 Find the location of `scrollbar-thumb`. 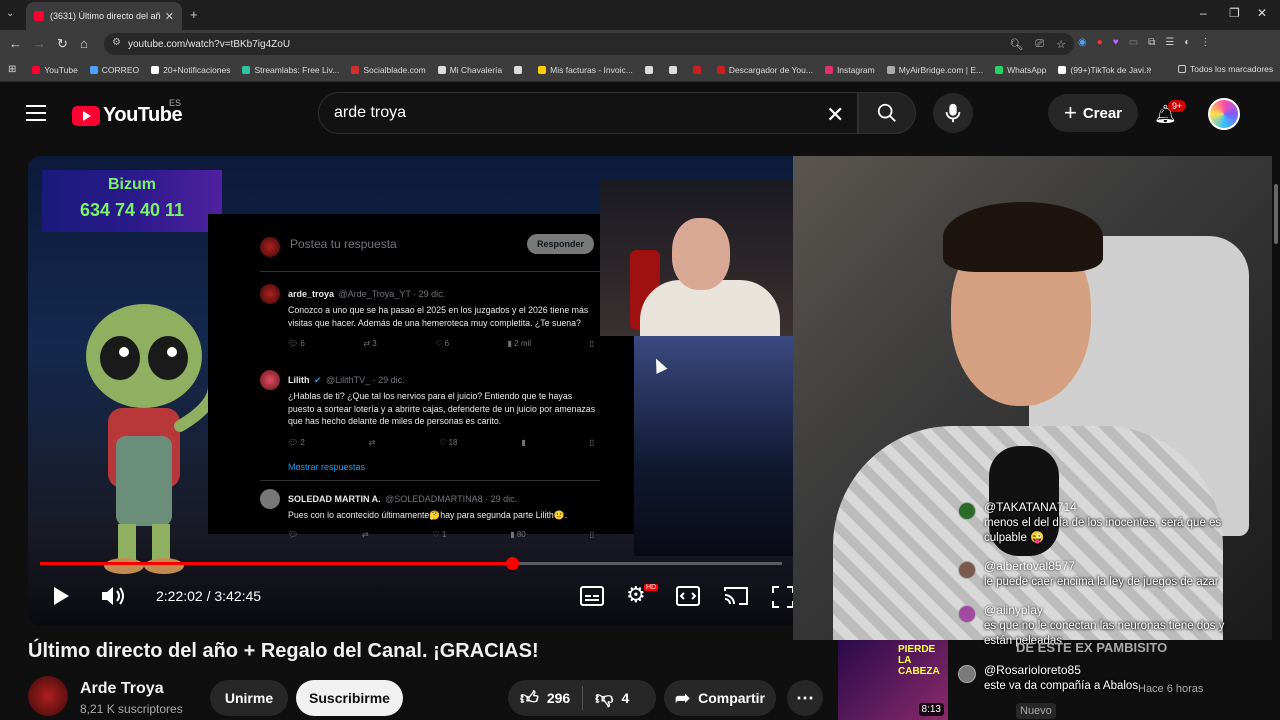

scrollbar-thumb is located at coordinates (1276, 214).